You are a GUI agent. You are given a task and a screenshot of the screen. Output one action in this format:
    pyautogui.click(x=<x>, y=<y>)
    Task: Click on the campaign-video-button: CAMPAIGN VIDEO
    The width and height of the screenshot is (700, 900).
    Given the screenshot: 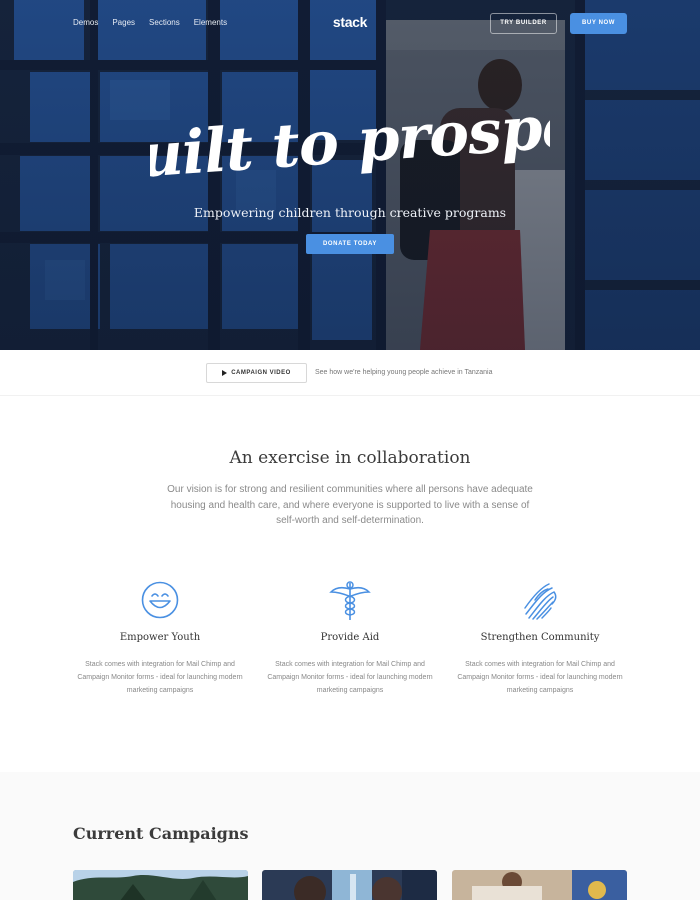 What is the action you would take?
    pyautogui.click(x=256, y=373)
    